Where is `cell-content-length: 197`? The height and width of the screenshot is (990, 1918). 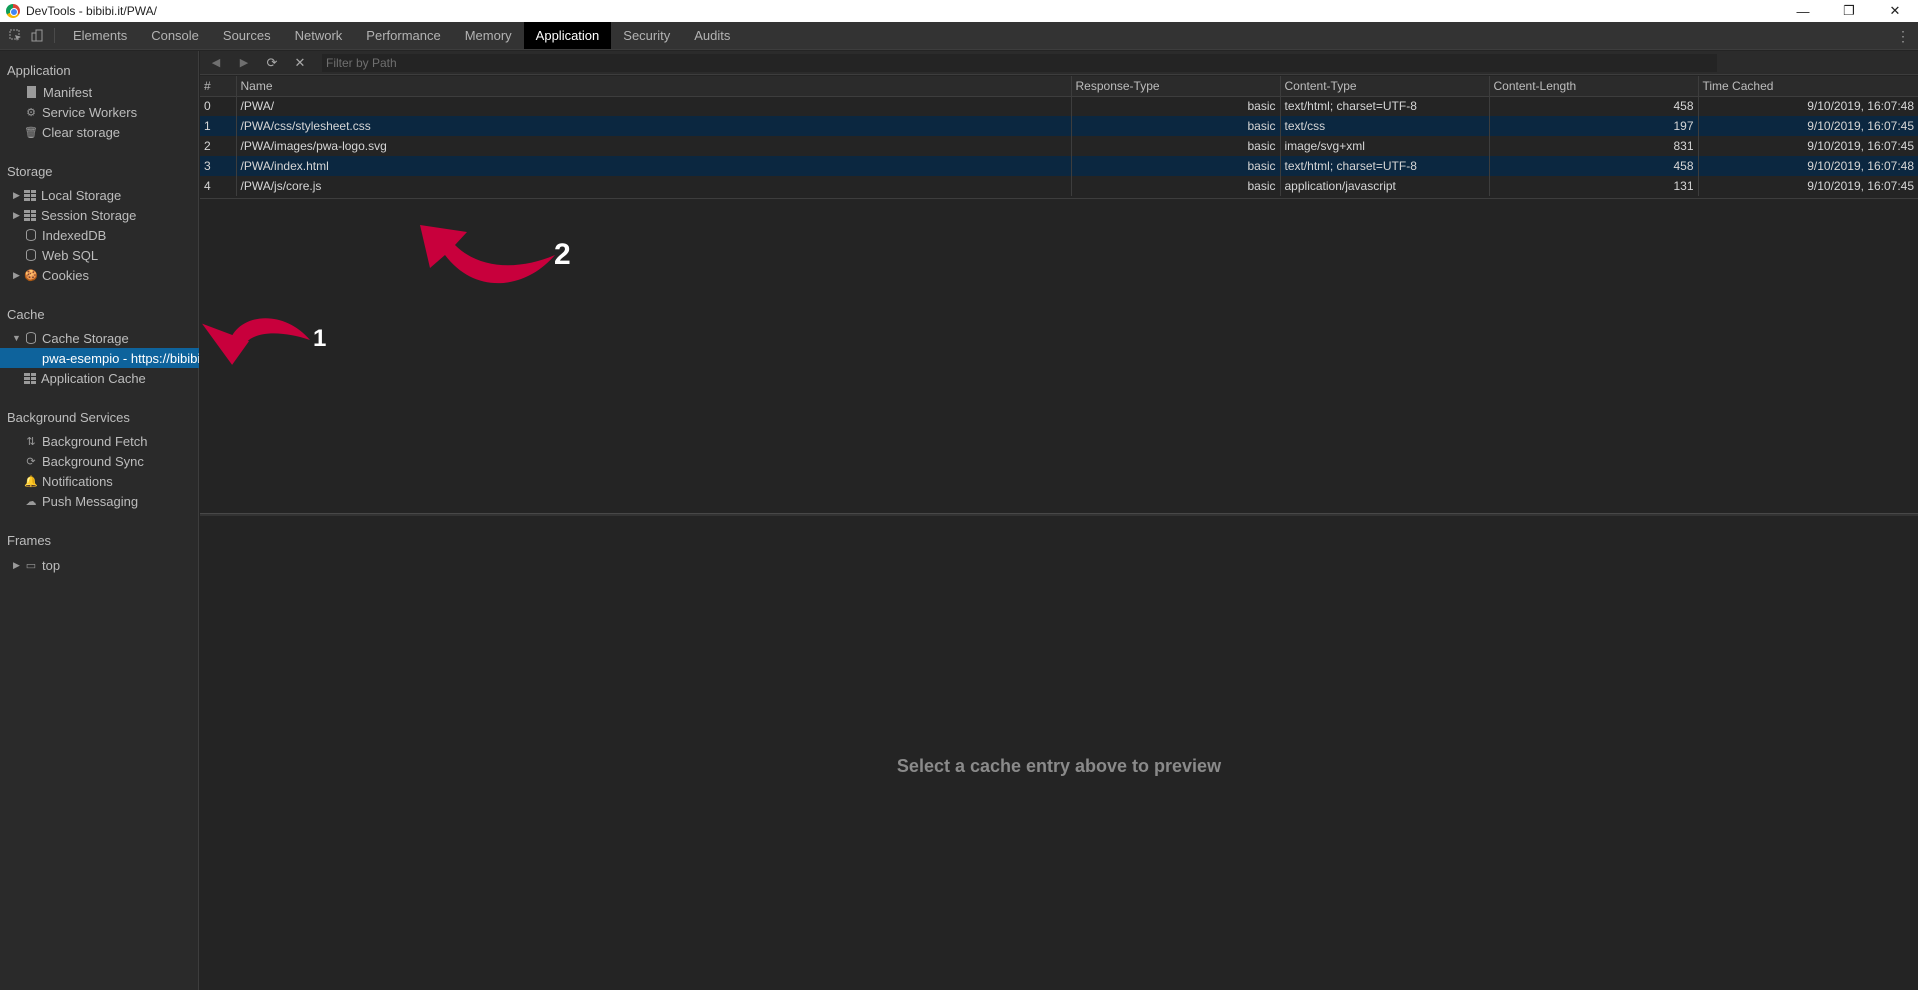 cell-content-length: 197 is located at coordinates (1594, 126).